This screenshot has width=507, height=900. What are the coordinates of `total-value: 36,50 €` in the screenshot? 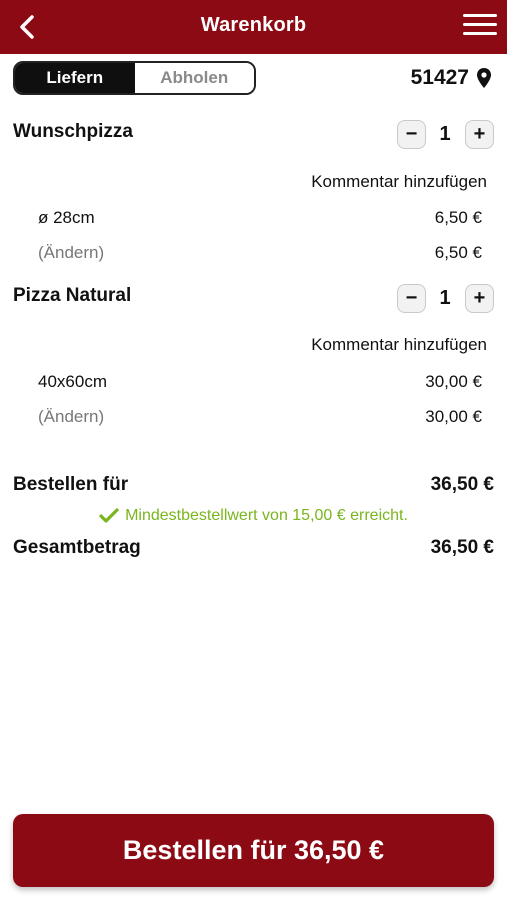 It's located at (462, 547).